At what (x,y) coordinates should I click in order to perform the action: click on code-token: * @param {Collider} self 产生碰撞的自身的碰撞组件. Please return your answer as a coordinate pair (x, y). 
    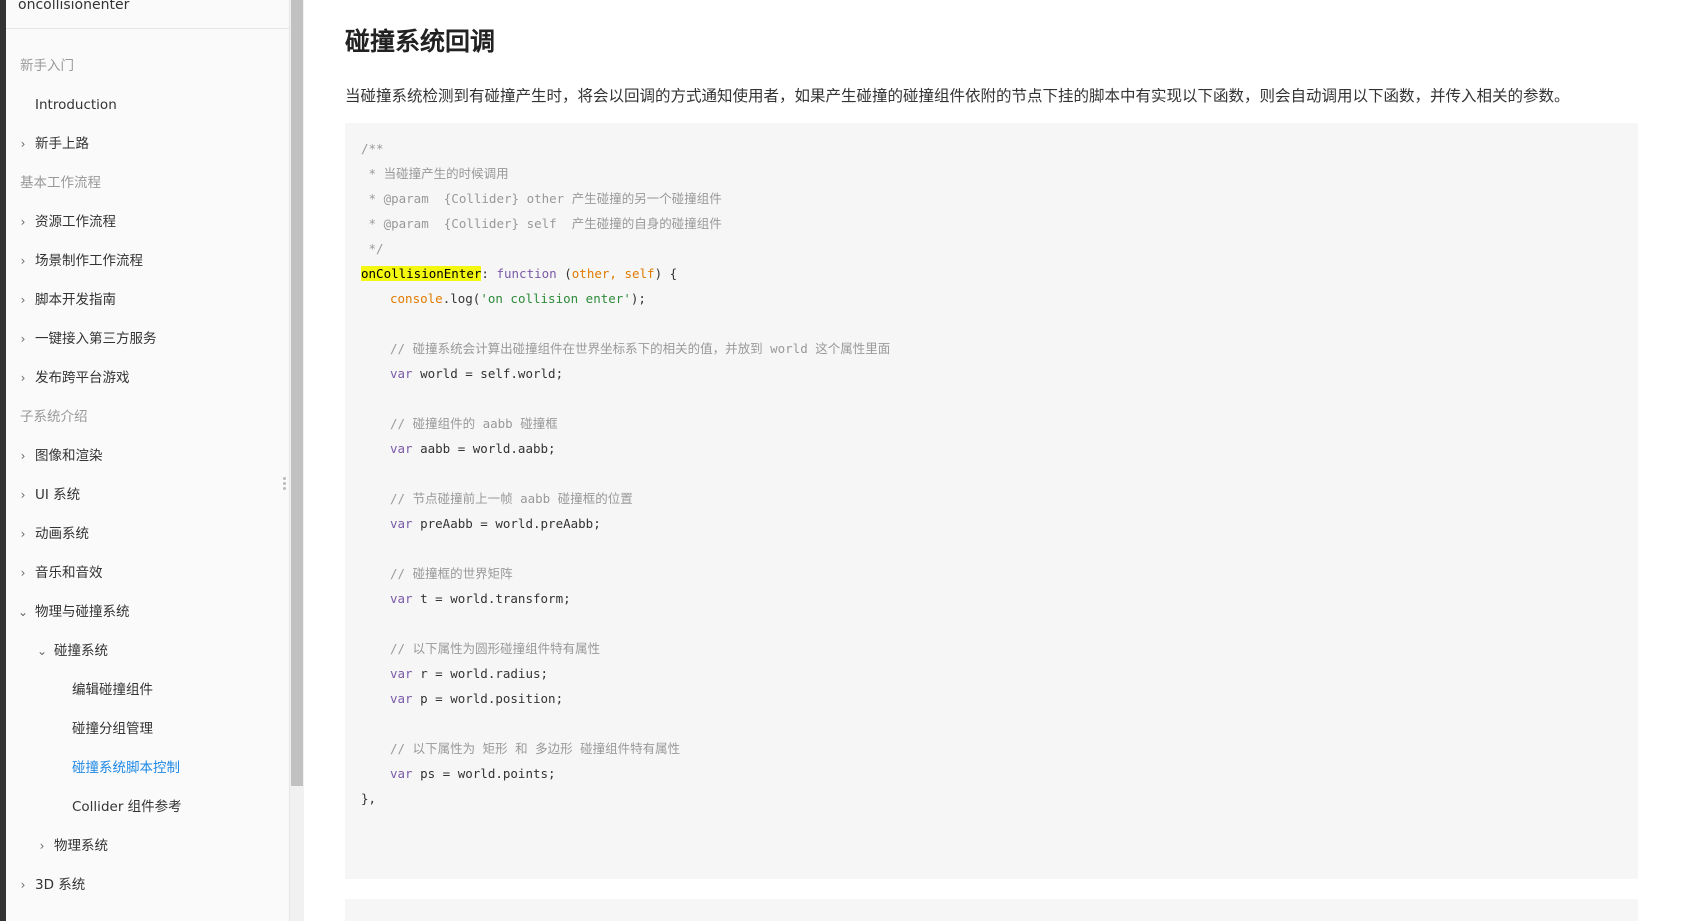
    Looking at the image, I should click on (541, 223).